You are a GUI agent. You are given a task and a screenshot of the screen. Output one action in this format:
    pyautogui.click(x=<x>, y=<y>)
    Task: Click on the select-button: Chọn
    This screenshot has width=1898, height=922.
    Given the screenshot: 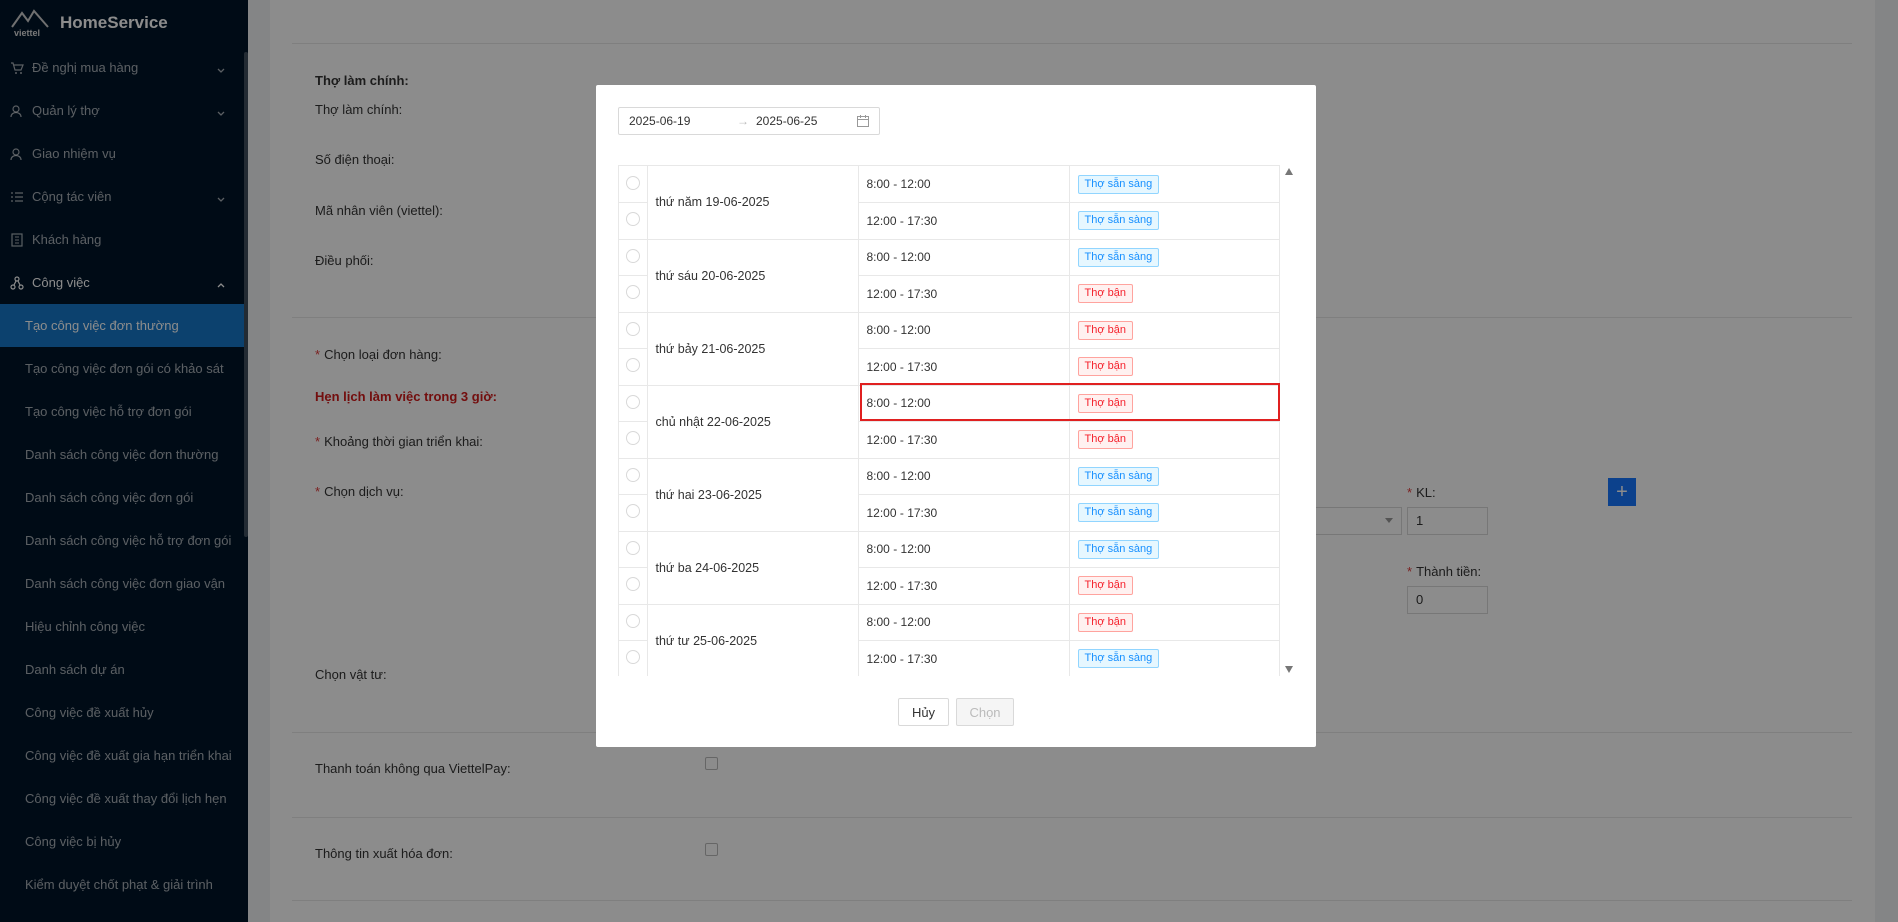 What is the action you would take?
    pyautogui.click(x=985, y=712)
    